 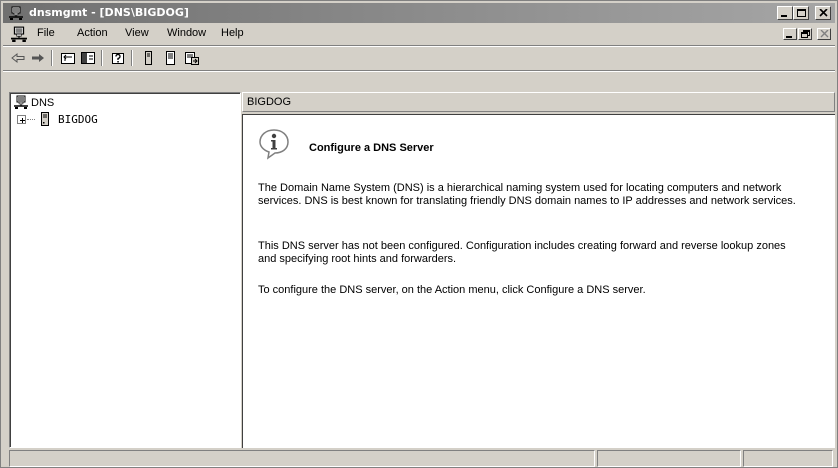 I want to click on menu-help: Help, so click(x=232, y=34).